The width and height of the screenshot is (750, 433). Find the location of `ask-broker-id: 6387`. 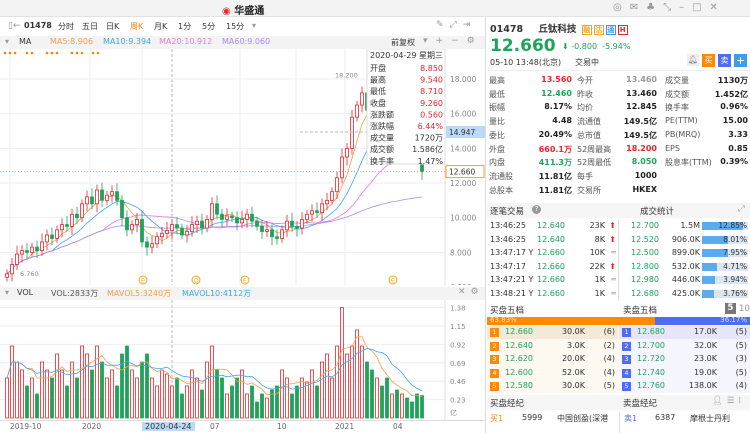

ask-broker-id: 6387 is located at coordinates (665, 417).